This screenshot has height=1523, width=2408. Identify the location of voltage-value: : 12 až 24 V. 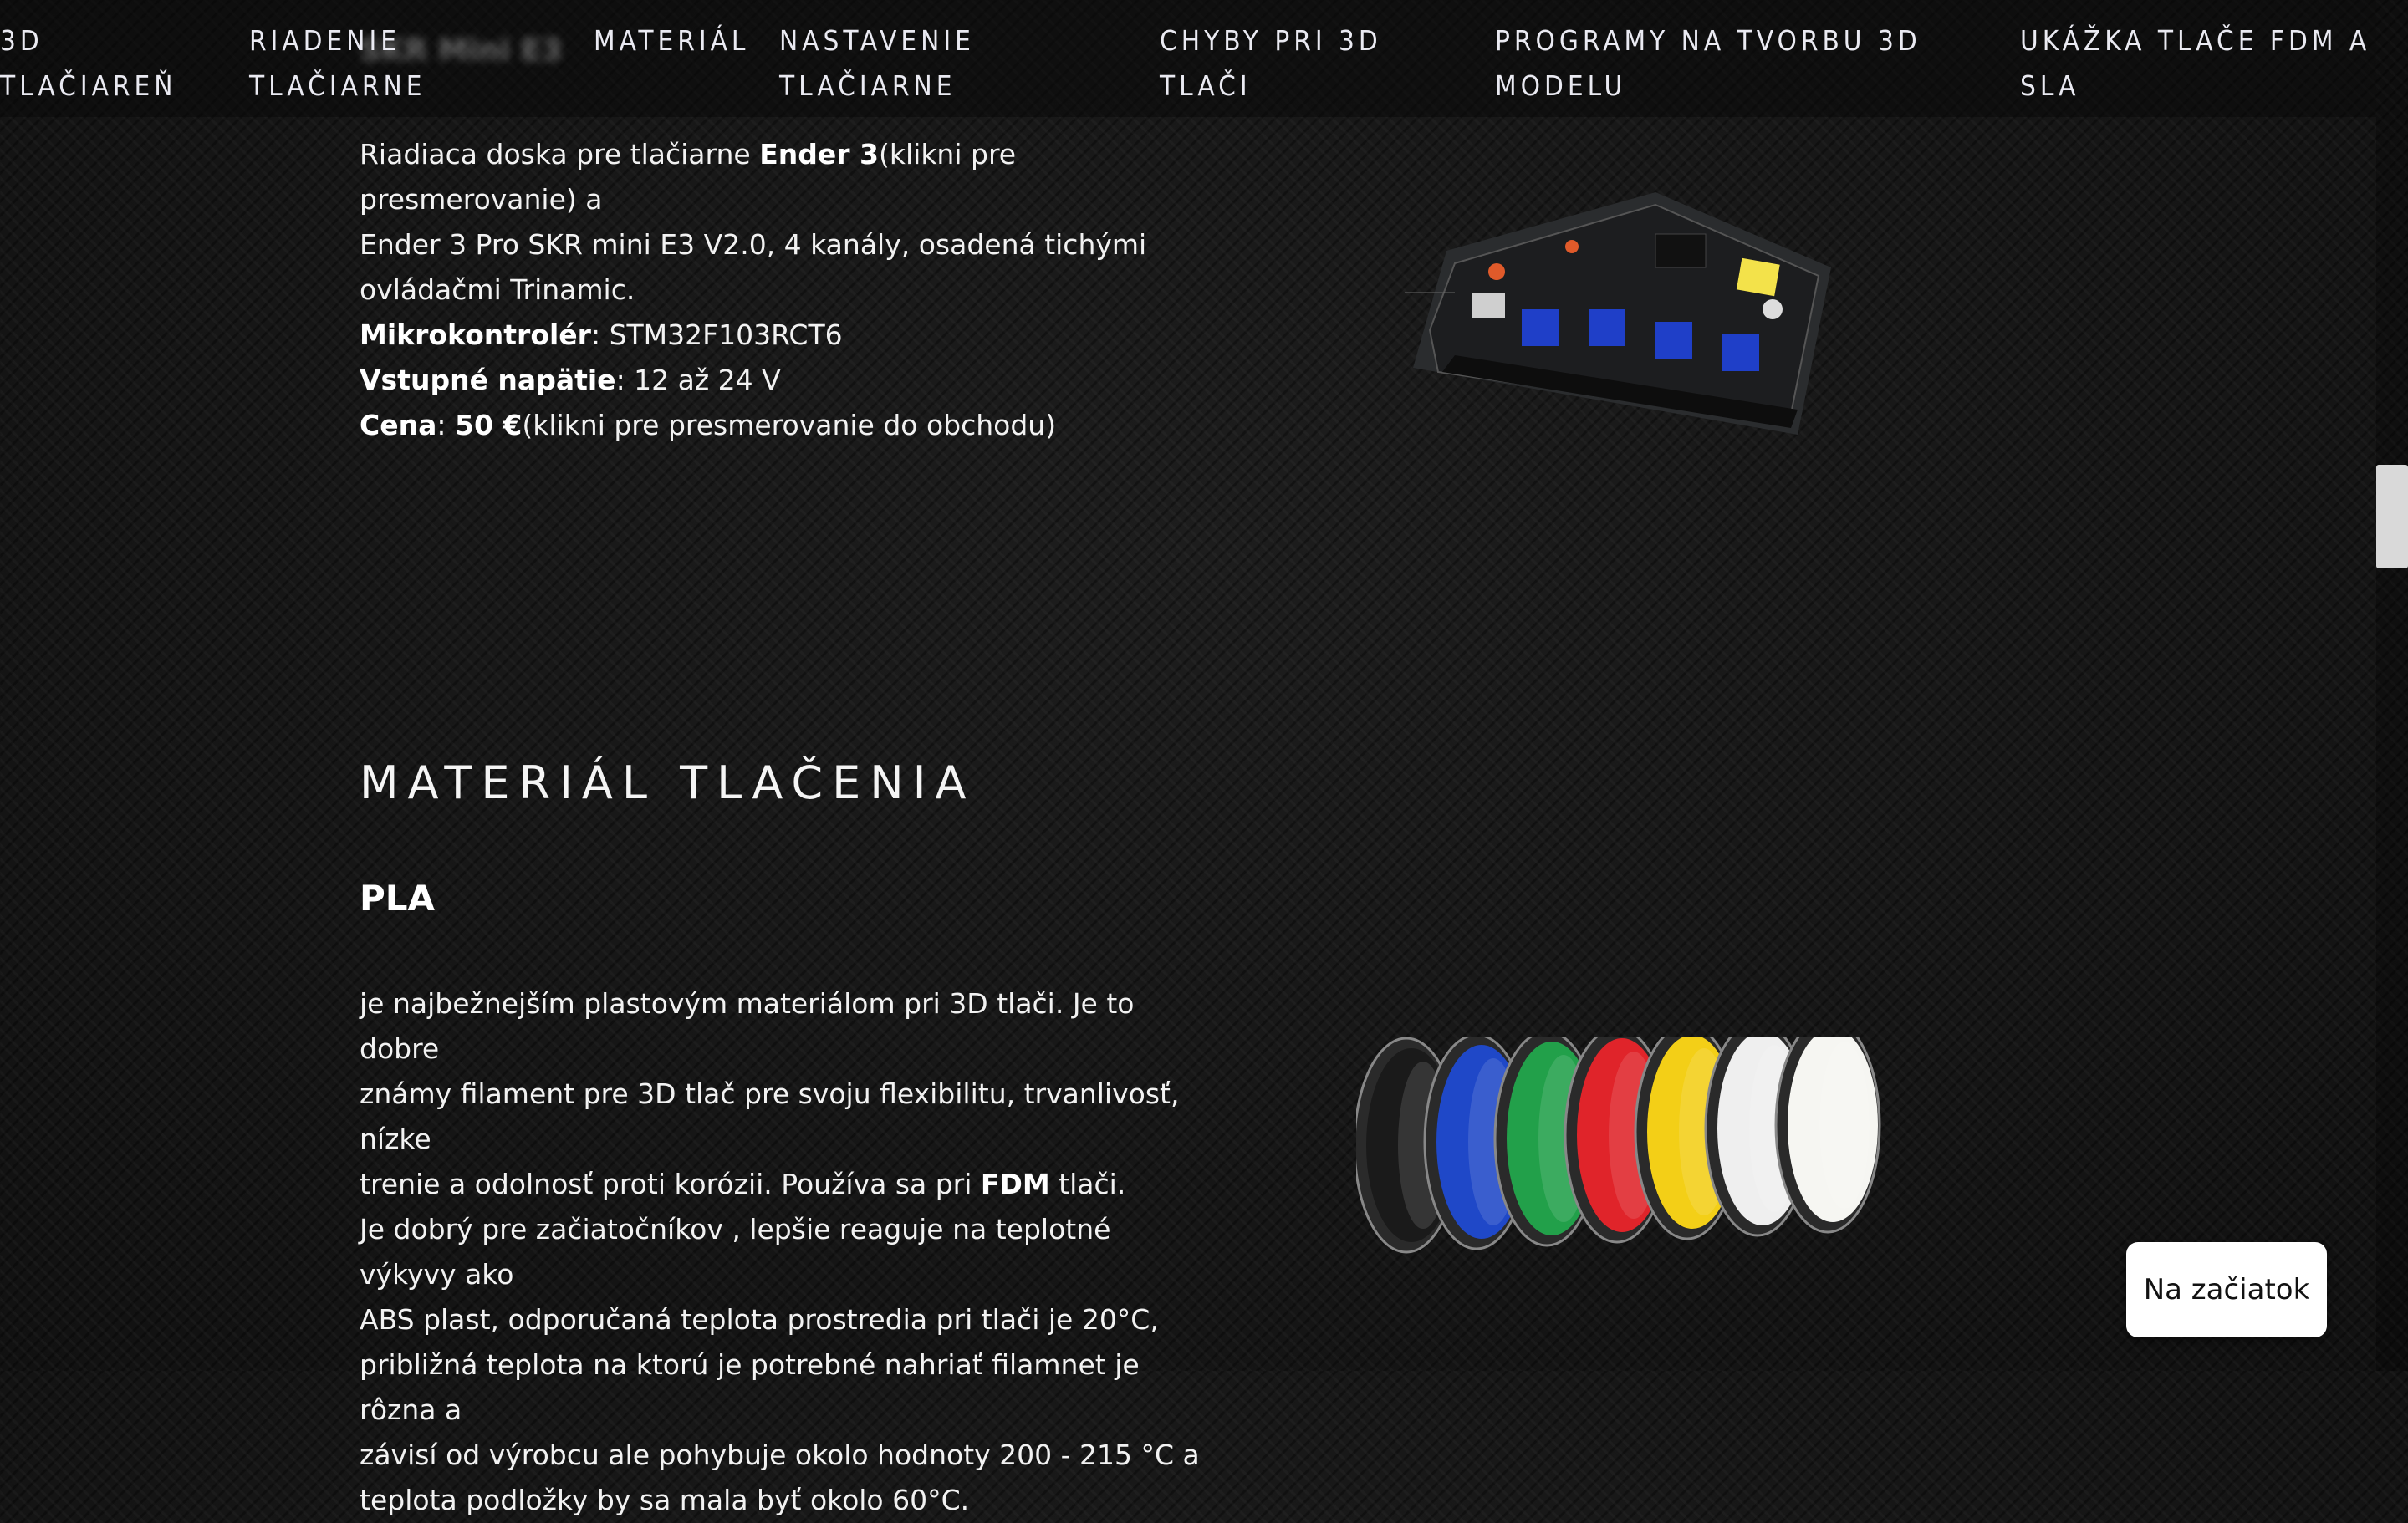
(698, 380).